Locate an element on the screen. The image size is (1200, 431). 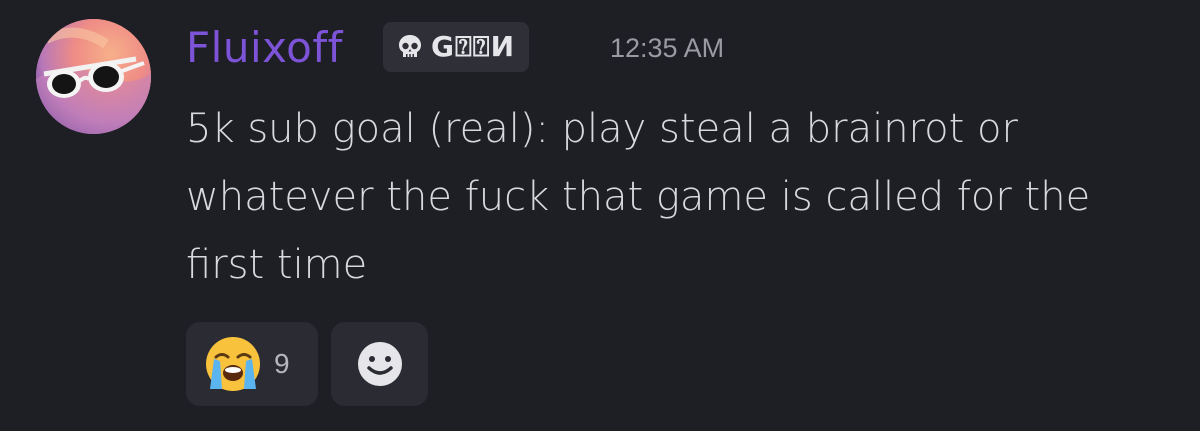
reaction-crying-face: 9 is located at coordinates (252, 364).